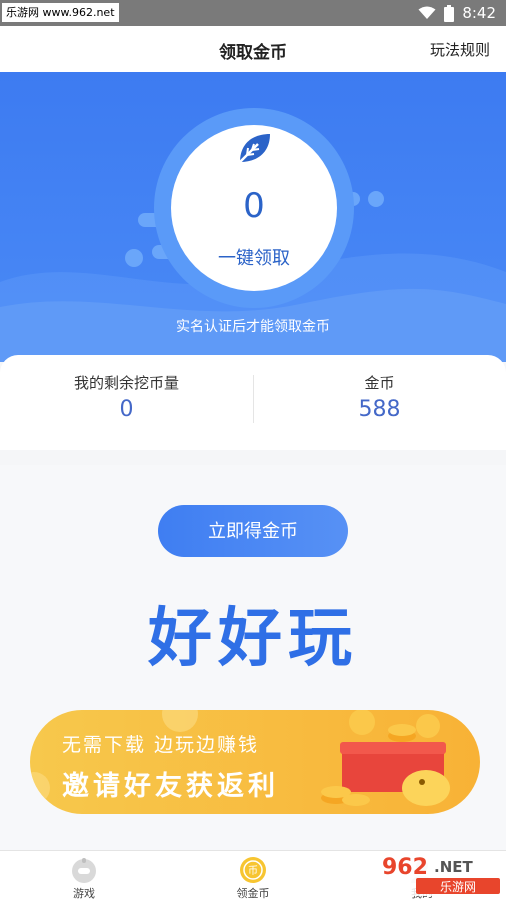 The height and width of the screenshot is (900, 506). I want to click on tab-games-label: 游戏, so click(84, 893).